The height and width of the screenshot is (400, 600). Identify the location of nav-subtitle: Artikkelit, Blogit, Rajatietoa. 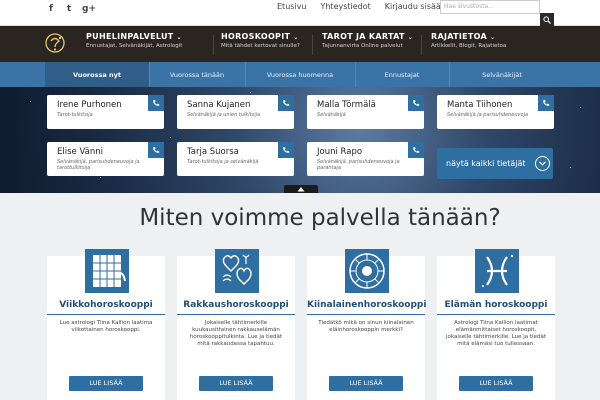
(469, 46).